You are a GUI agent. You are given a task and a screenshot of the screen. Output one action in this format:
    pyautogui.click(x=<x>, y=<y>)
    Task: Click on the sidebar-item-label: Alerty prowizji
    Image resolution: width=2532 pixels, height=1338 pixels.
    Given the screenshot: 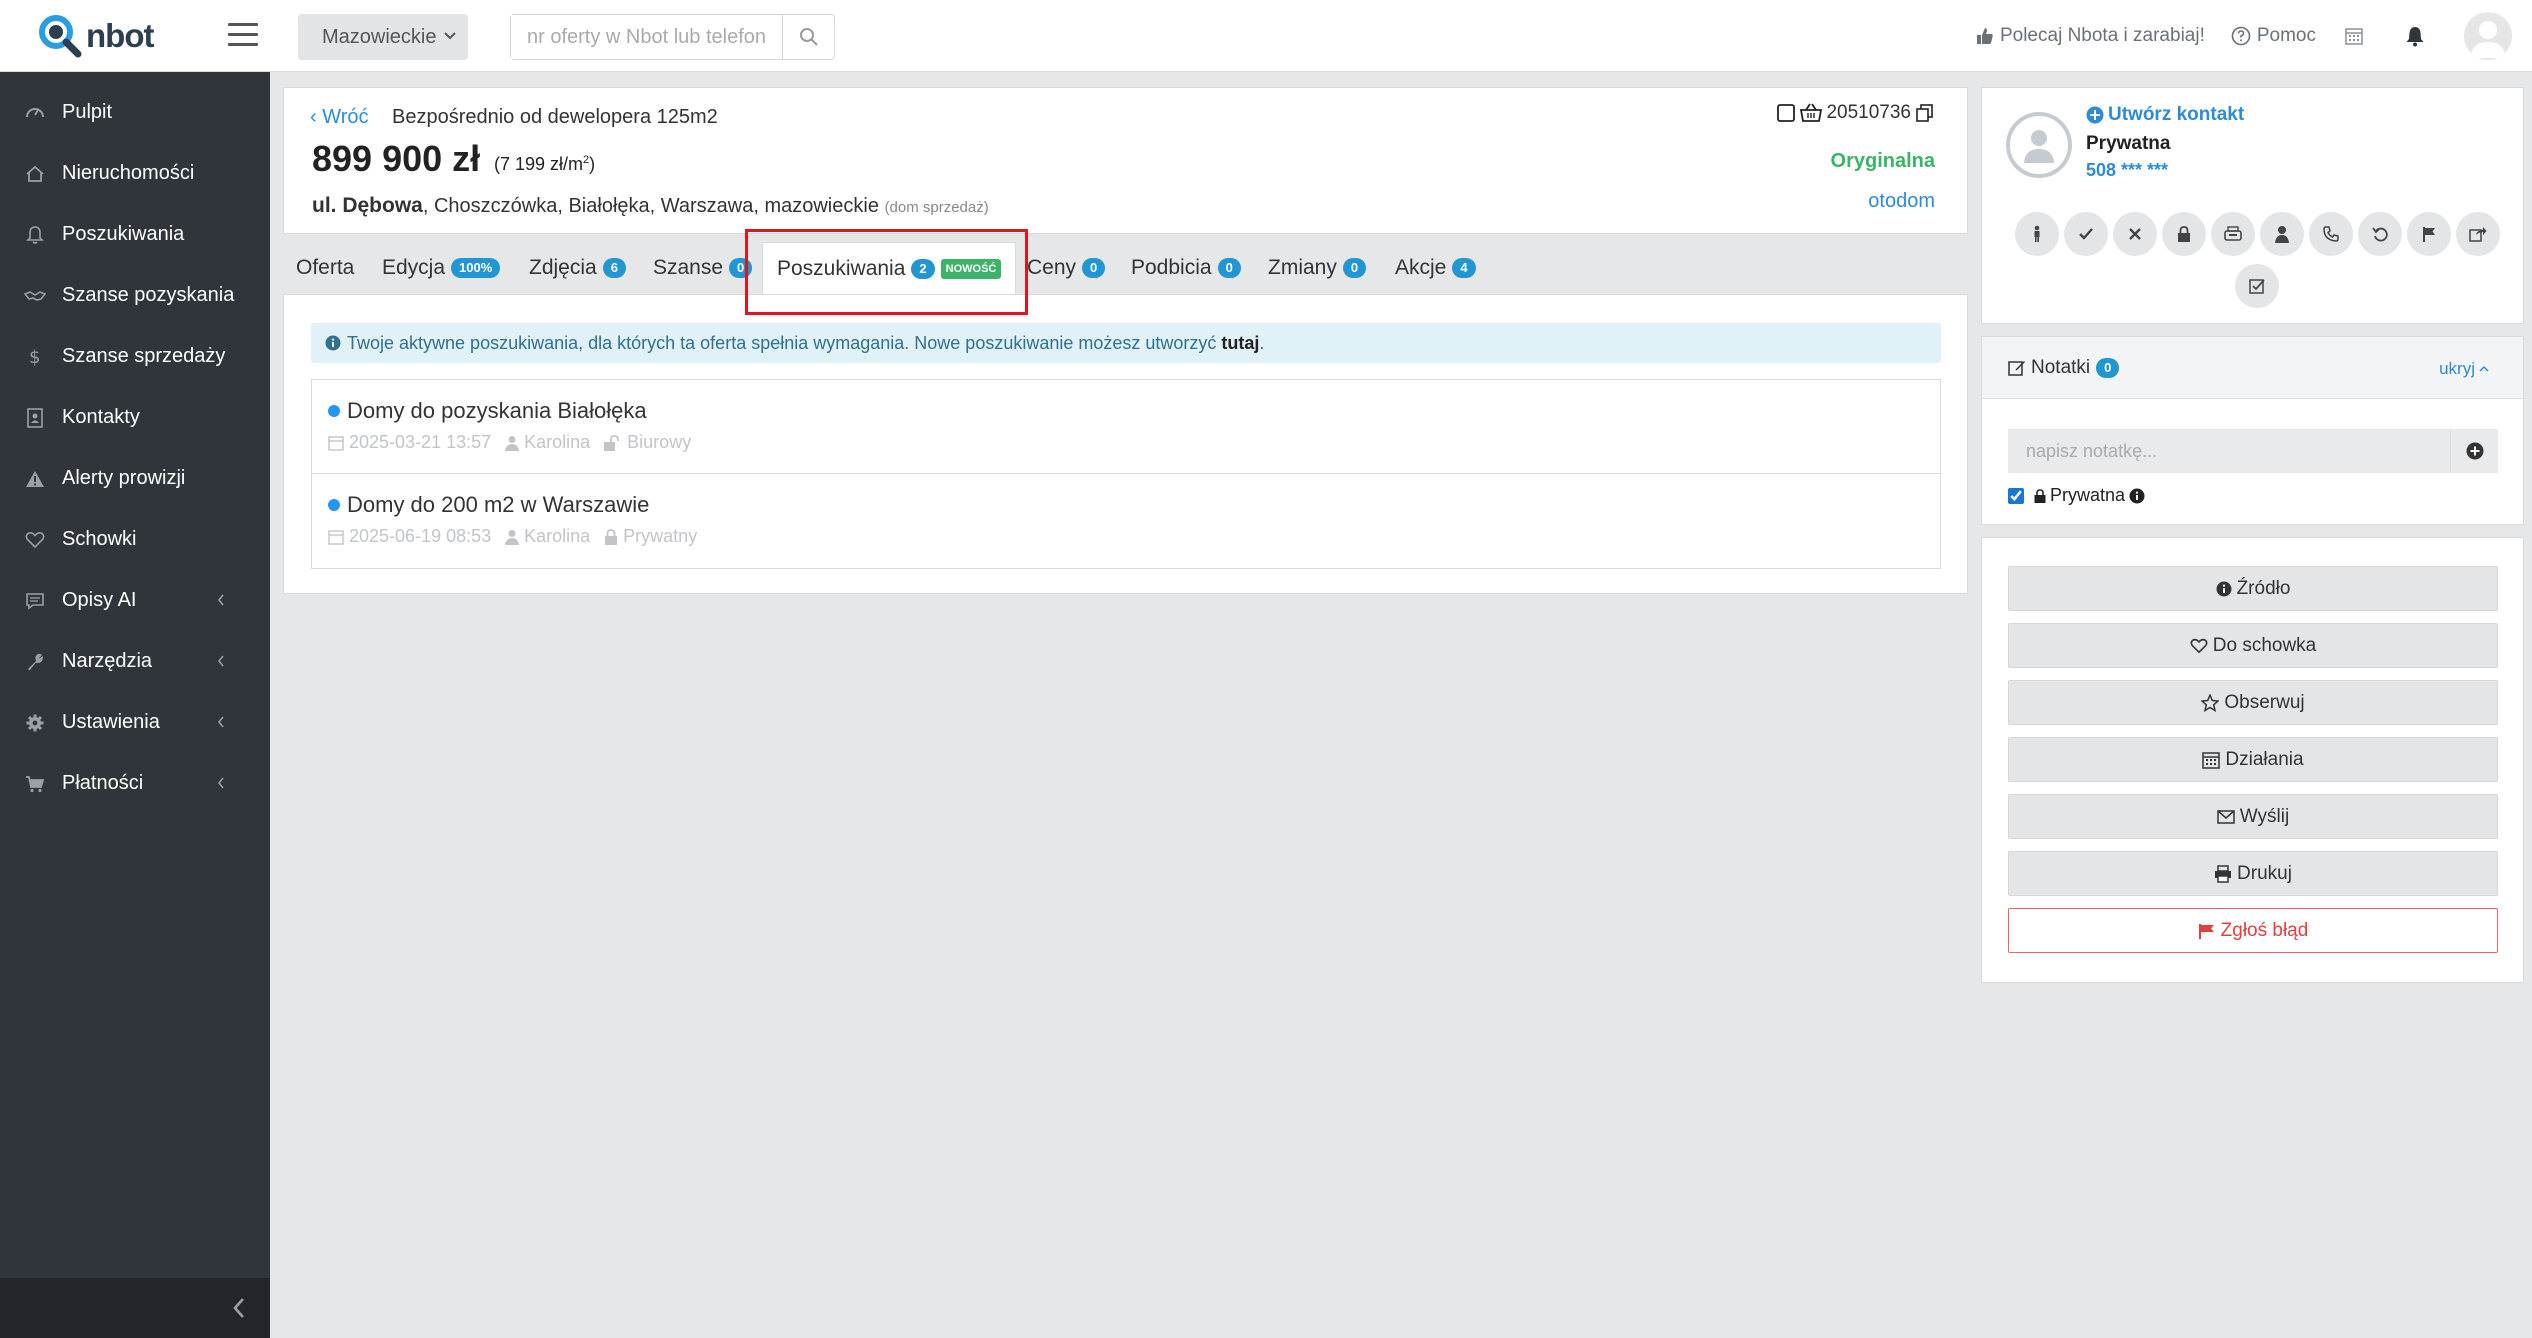 What is the action you would take?
    pyautogui.click(x=124, y=478)
    